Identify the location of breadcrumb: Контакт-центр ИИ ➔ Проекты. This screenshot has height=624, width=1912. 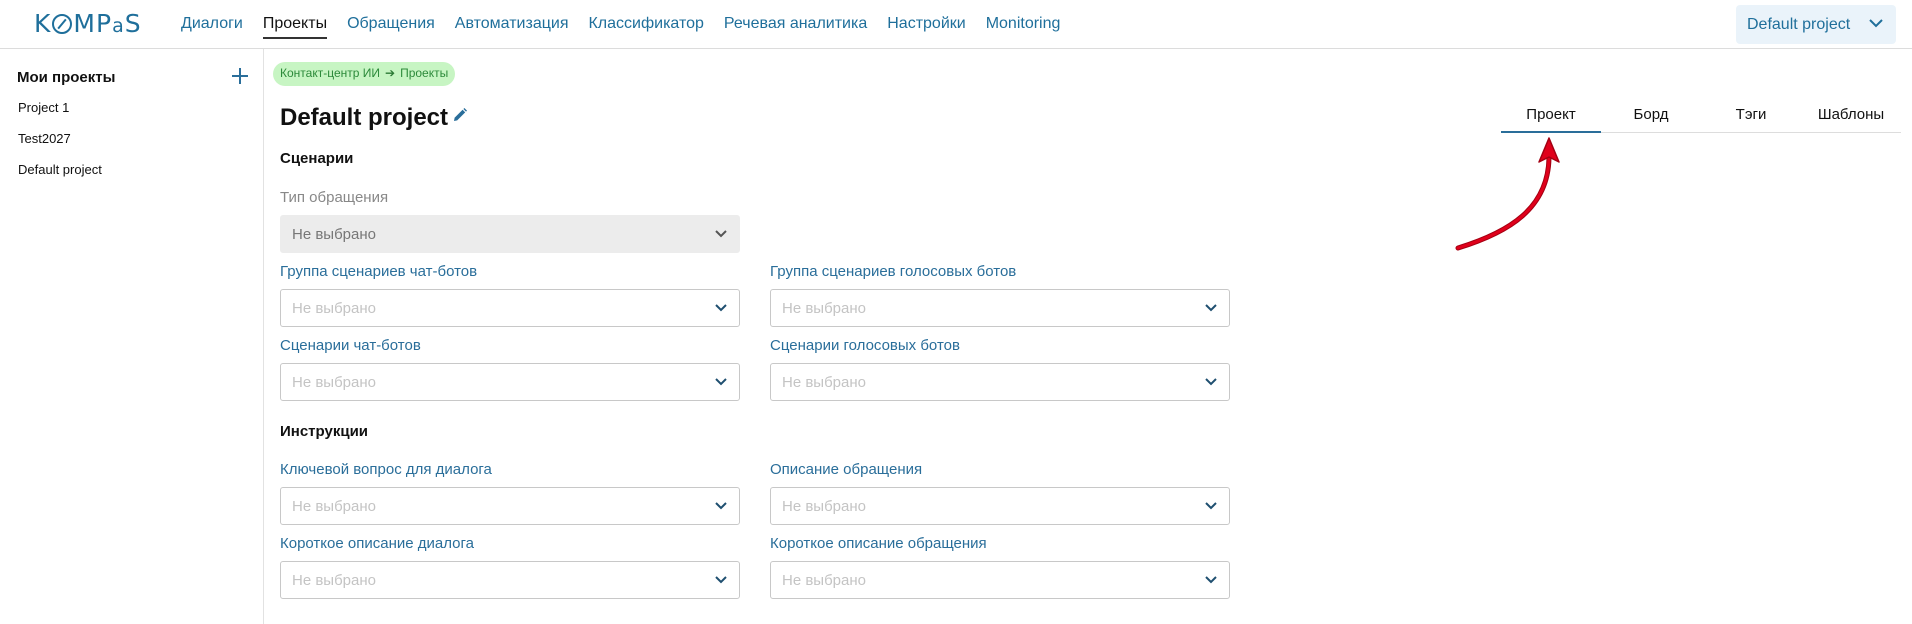
(364, 74).